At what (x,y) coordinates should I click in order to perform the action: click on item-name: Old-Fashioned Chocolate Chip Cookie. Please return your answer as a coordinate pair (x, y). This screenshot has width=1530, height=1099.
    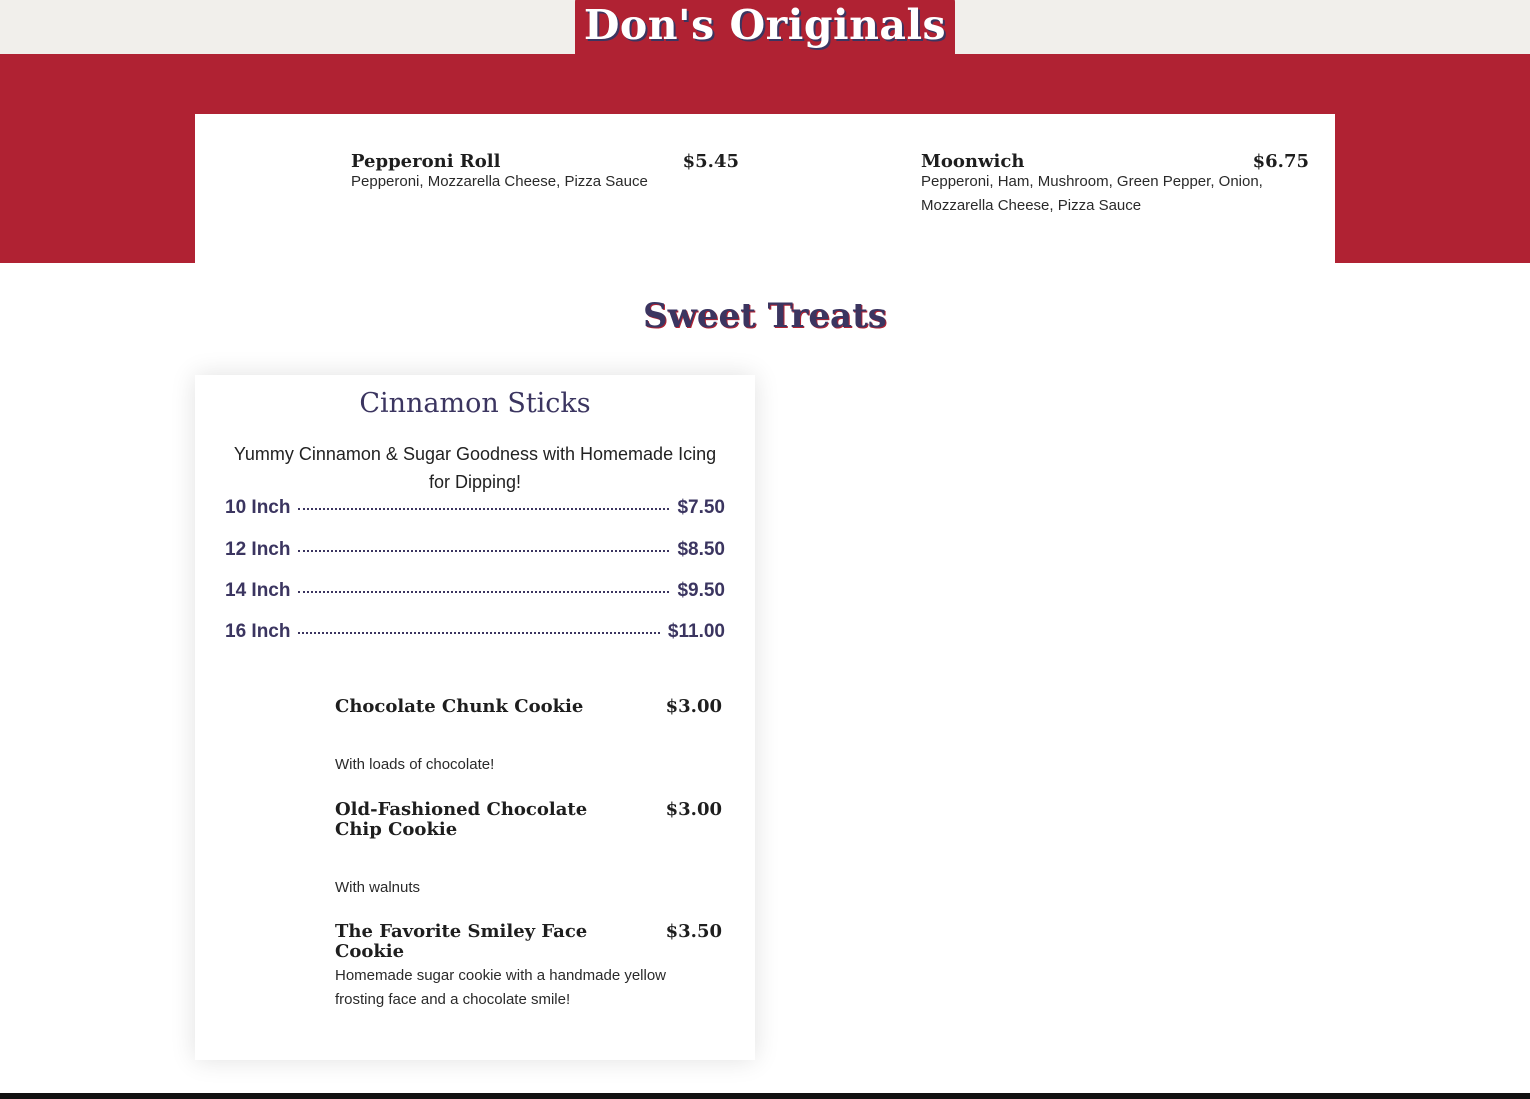
    Looking at the image, I should click on (461, 819).